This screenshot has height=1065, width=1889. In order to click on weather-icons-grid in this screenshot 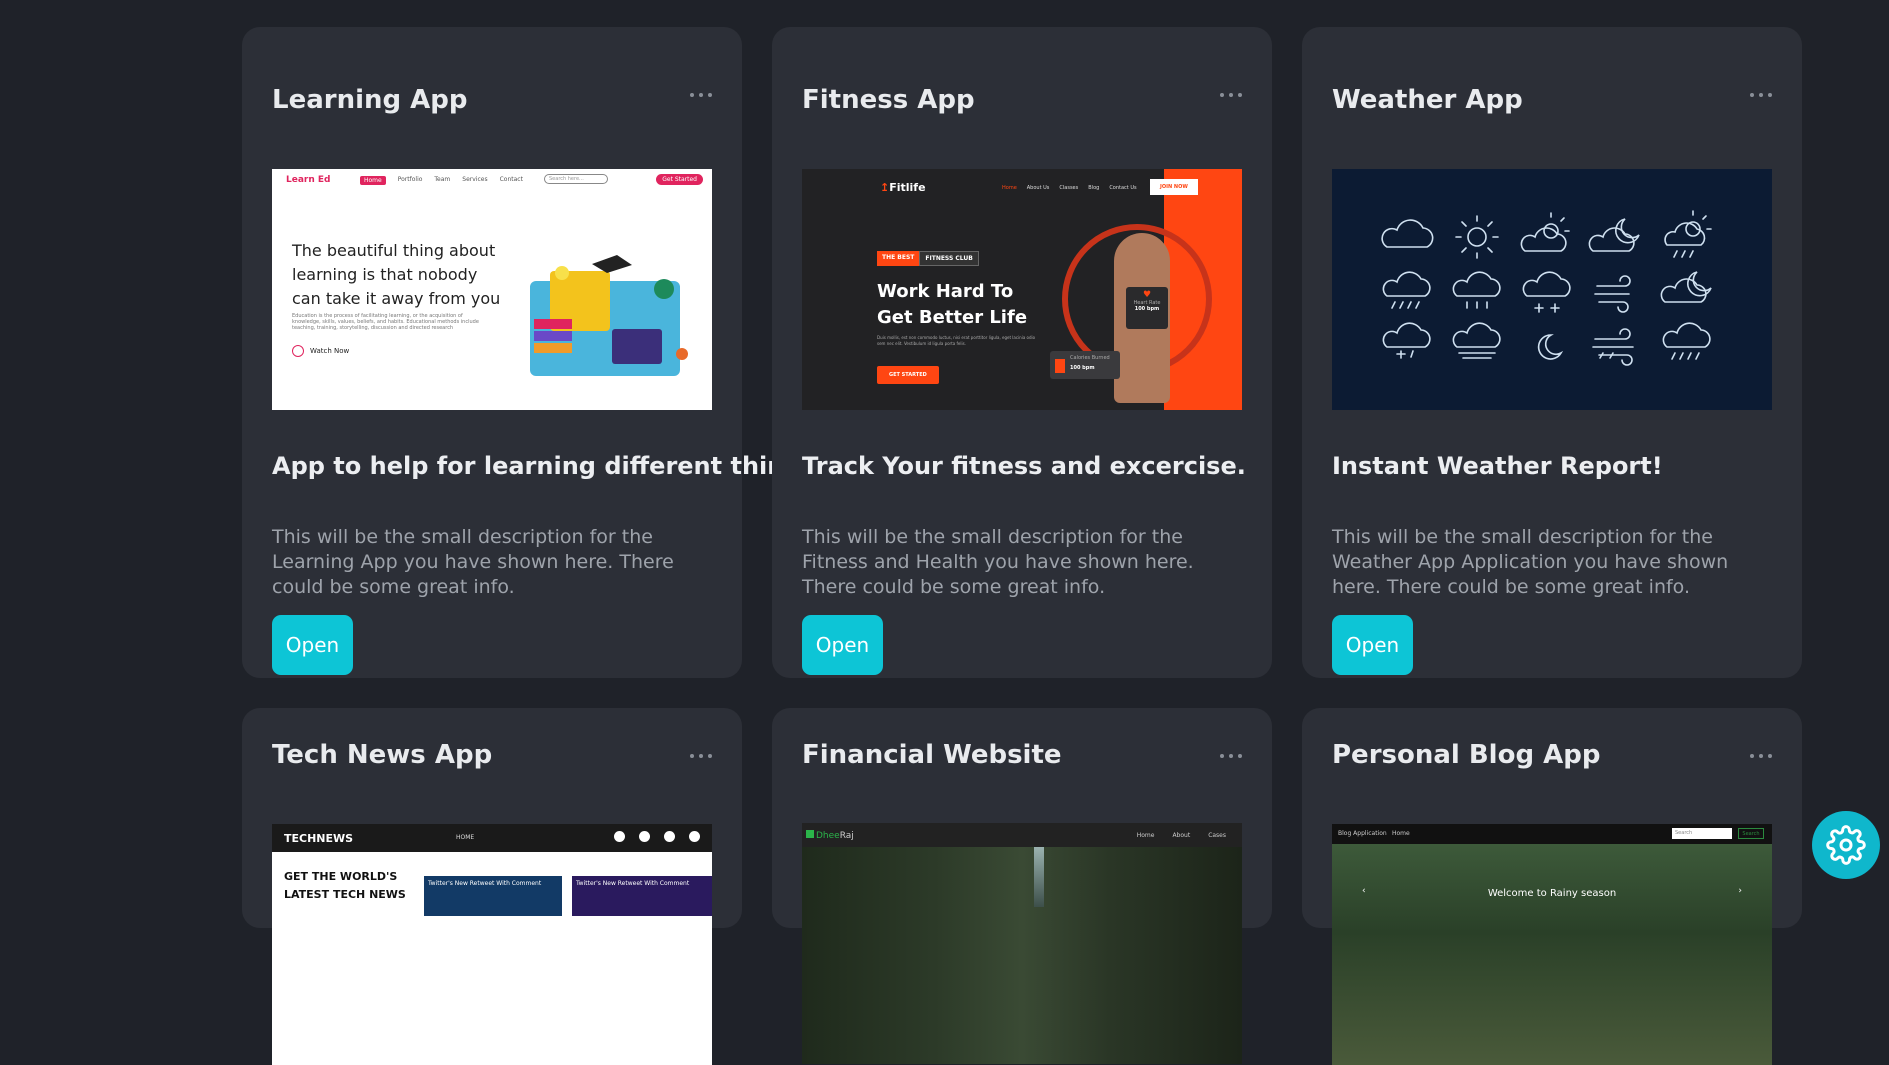, I will do `click(1546, 288)`.